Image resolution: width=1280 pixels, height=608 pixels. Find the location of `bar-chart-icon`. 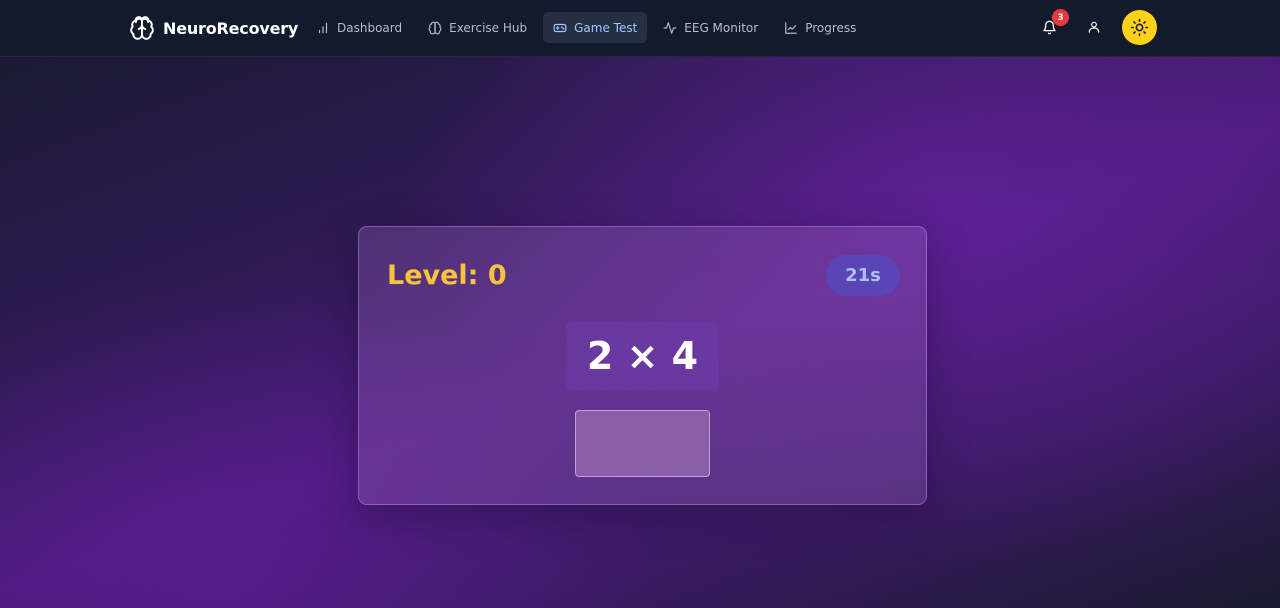

bar-chart-icon is located at coordinates (323, 27).